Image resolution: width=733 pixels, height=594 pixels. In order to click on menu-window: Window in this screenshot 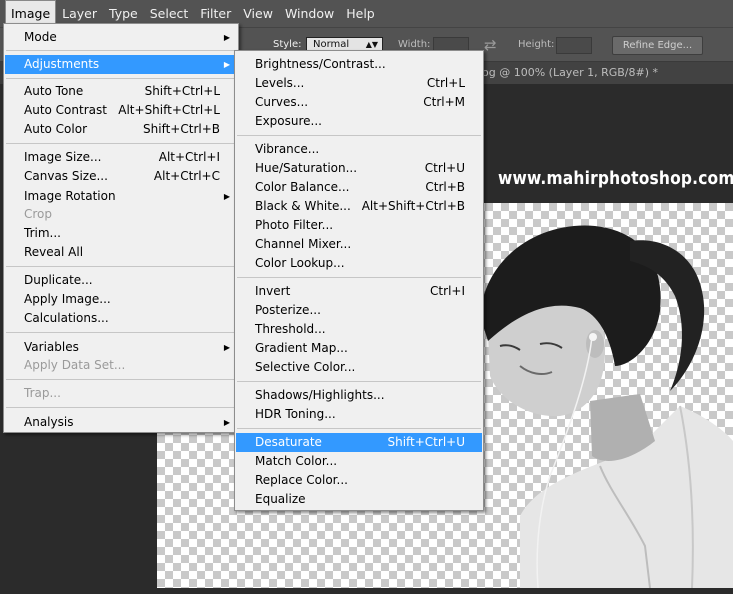, I will do `click(309, 13)`.